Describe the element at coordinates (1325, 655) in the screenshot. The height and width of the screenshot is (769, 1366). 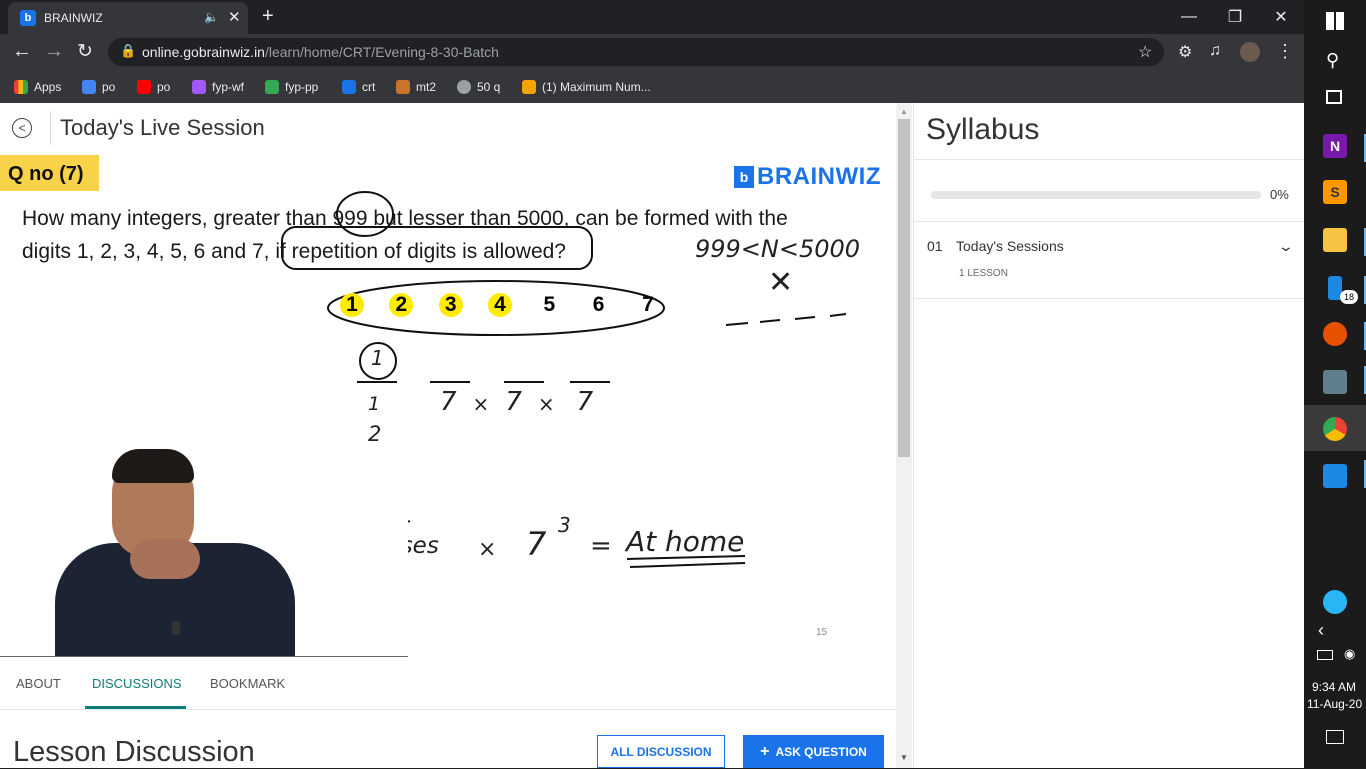
I see `battery-icon` at that location.